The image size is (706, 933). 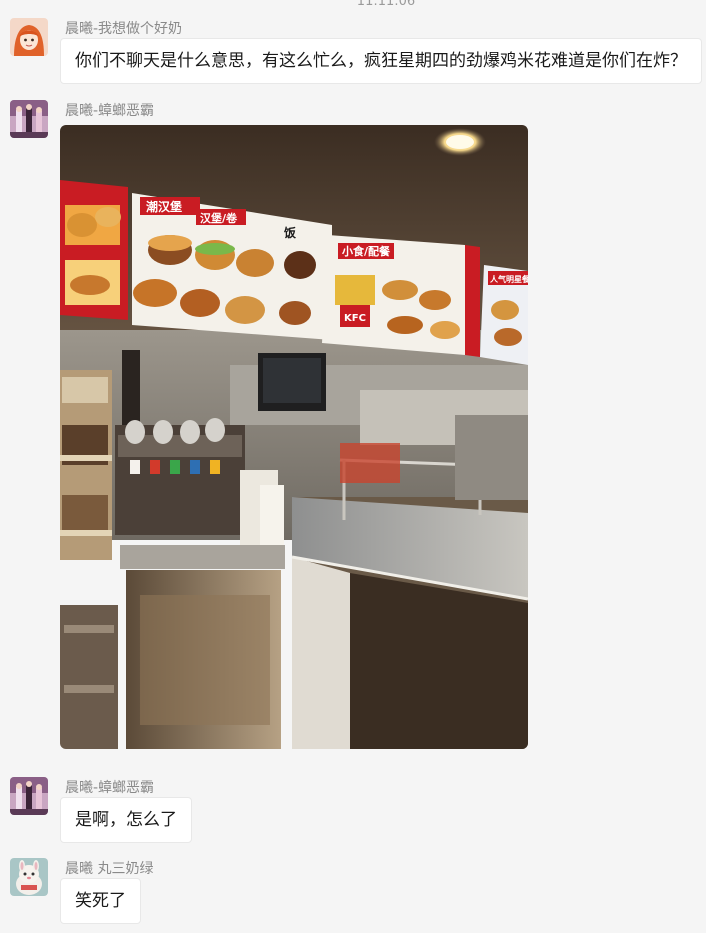 What do you see at coordinates (100, 901) in the screenshot?
I see `message-bubble: 笑死了` at bounding box center [100, 901].